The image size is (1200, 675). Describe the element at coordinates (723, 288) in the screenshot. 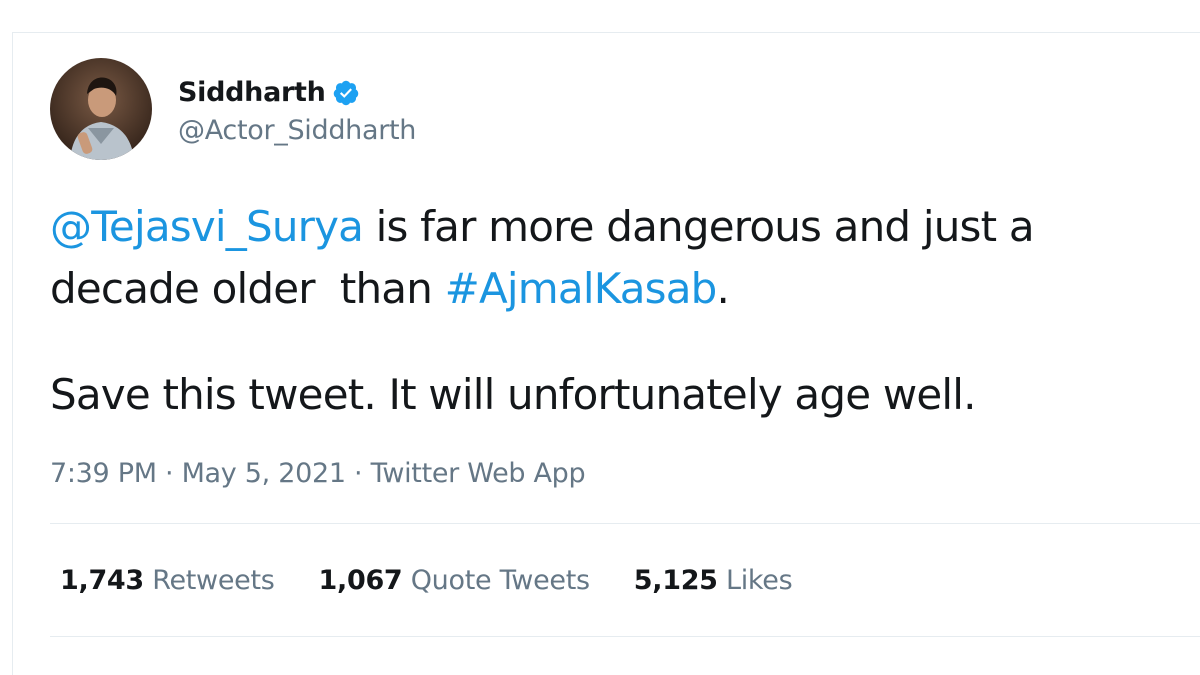

I see `tweet-text-segment: .` at that location.